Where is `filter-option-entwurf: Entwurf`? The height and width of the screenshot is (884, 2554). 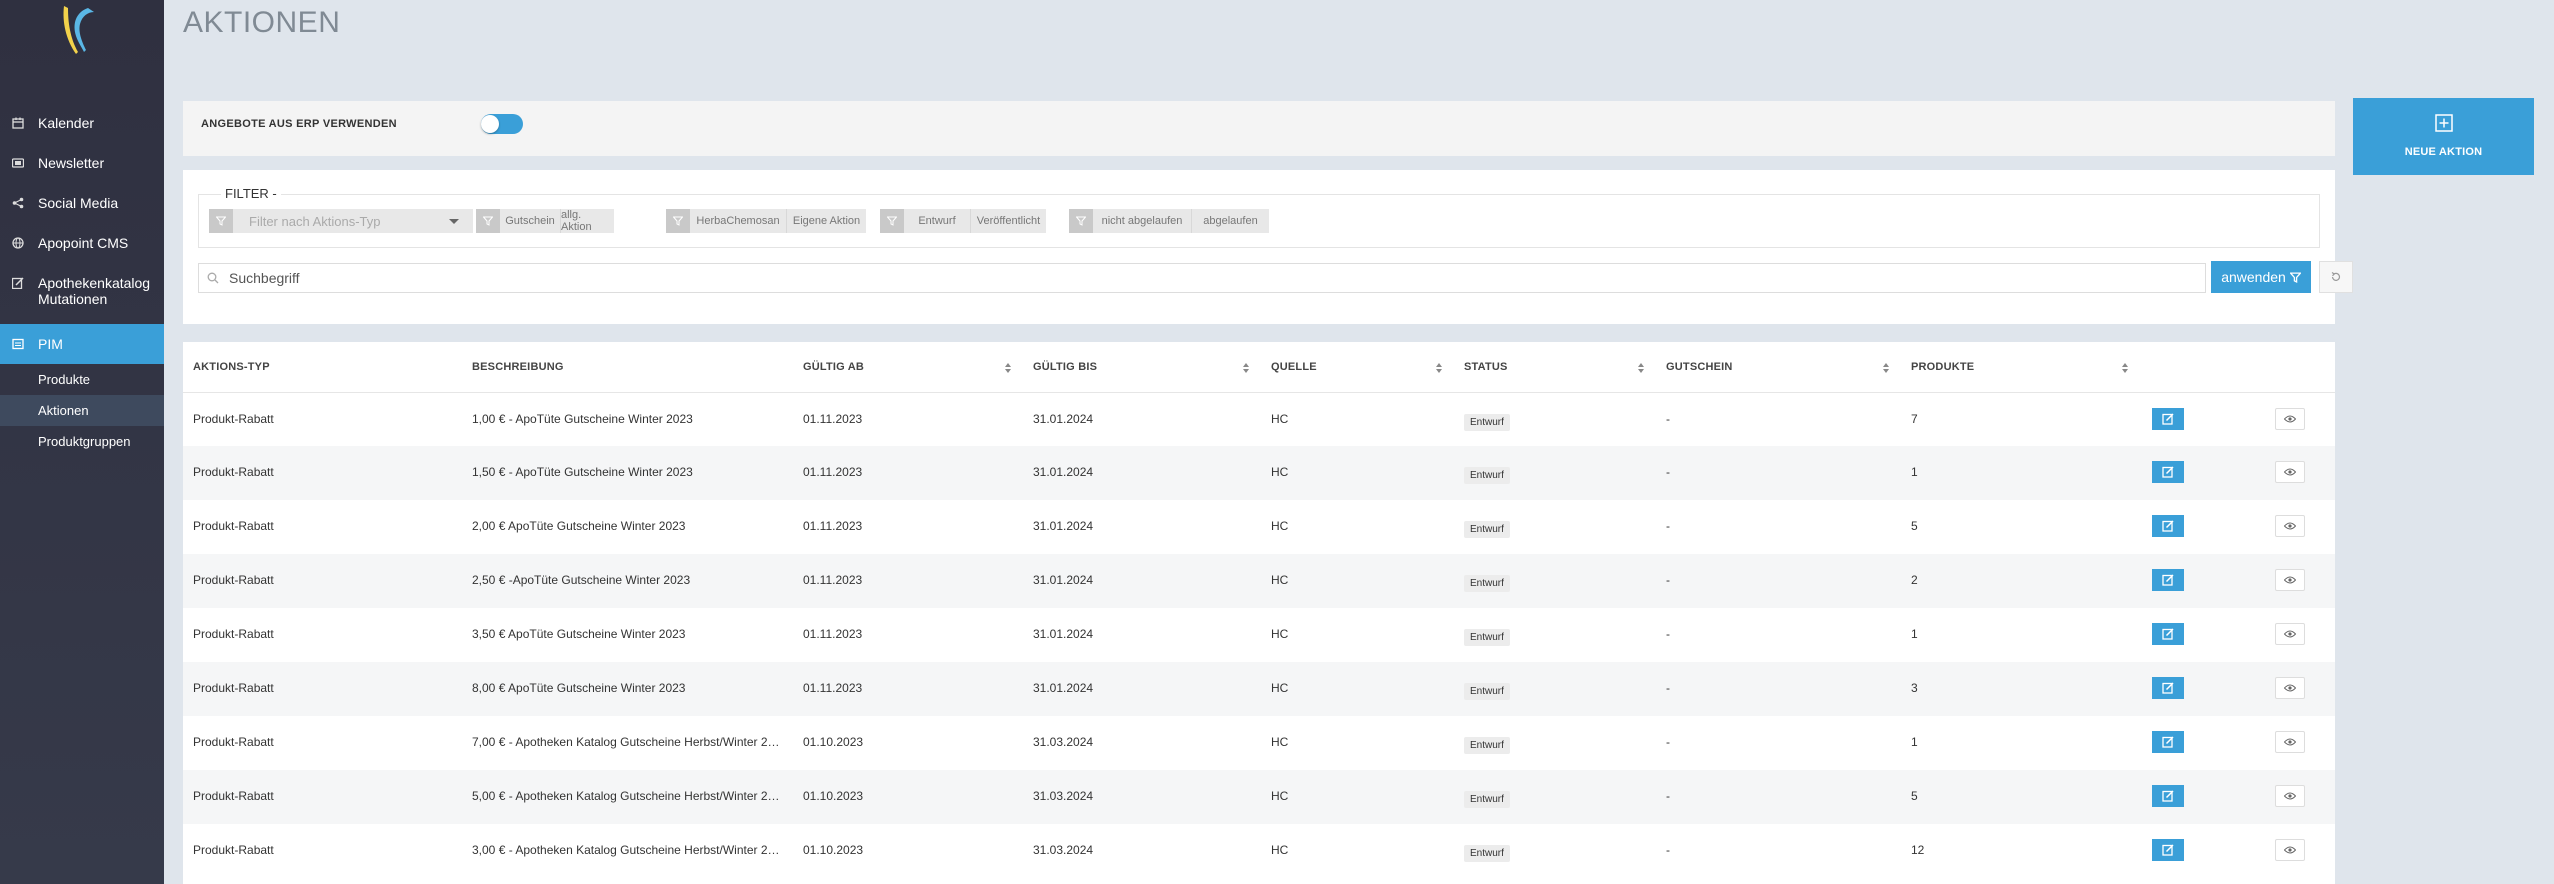 filter-option-entwurf: Entwurf is located at coordinates (937, 221).